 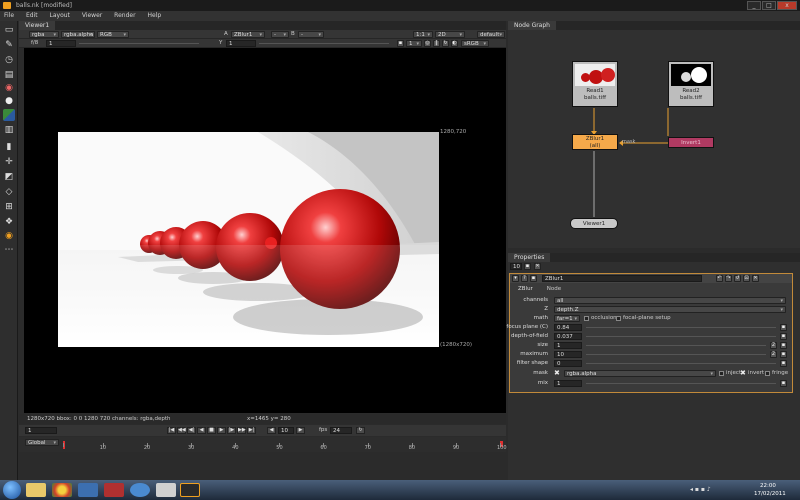 What do you see at coordinates (670, 300) in the screenshot?
I see `channels-field: all` at bounding box center [670, 300].